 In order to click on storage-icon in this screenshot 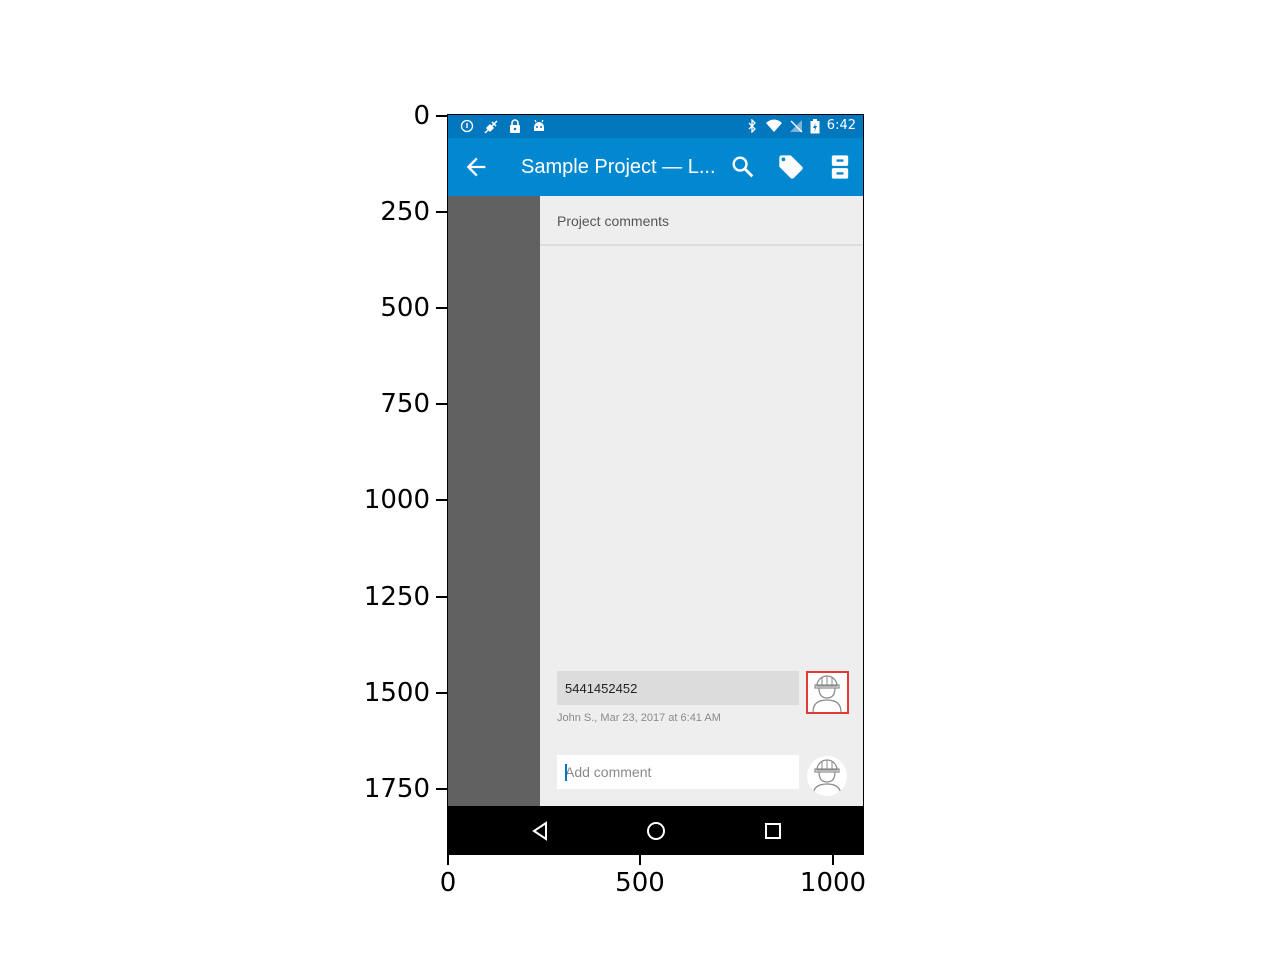, I will do `click(840, 167)`.